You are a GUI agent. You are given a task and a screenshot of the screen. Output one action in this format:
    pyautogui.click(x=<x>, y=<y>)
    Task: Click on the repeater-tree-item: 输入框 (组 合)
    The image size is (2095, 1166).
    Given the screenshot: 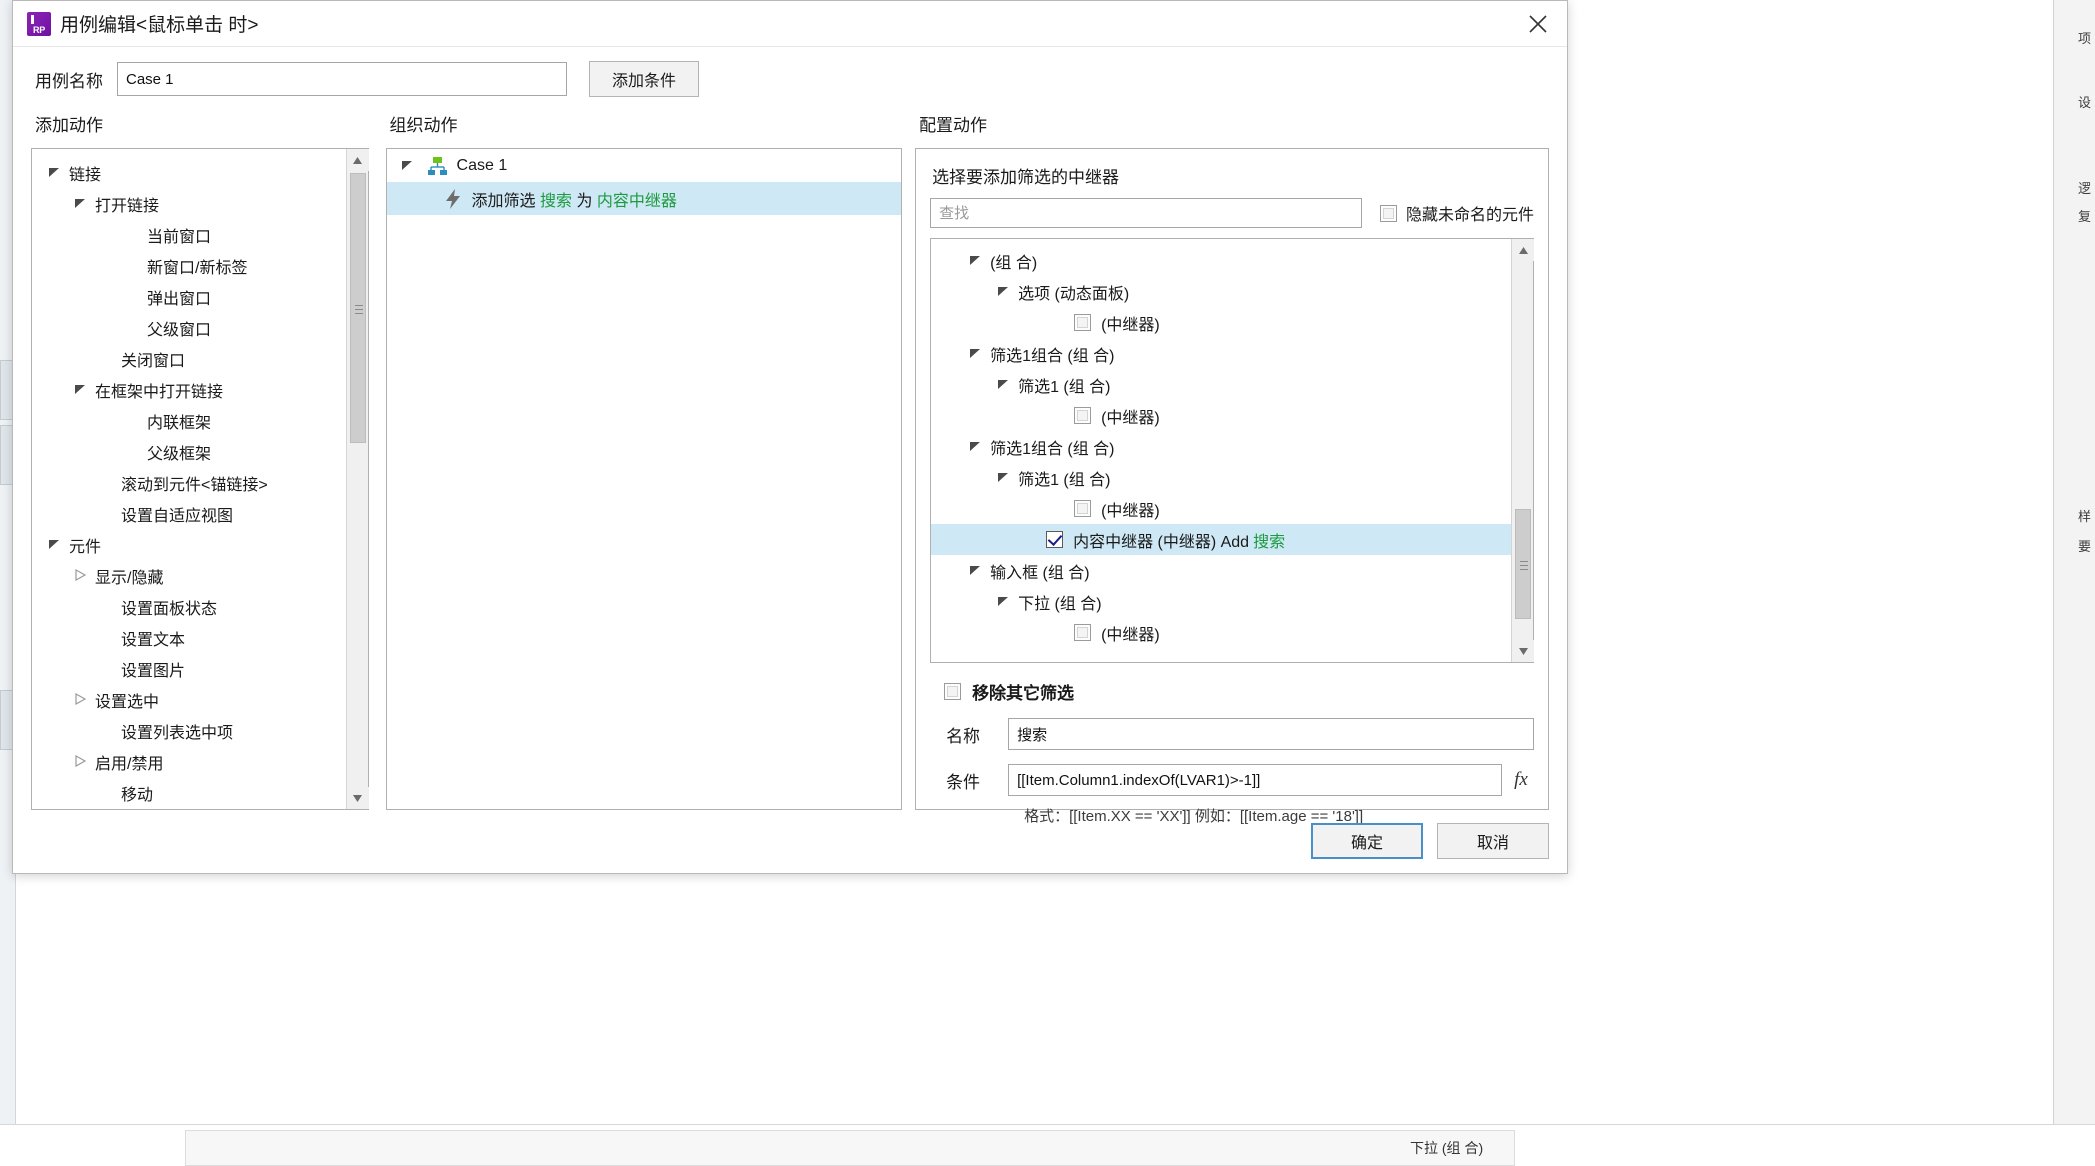 What is the action you would take?
    pyautogui.click(x=1221, y=570)
    